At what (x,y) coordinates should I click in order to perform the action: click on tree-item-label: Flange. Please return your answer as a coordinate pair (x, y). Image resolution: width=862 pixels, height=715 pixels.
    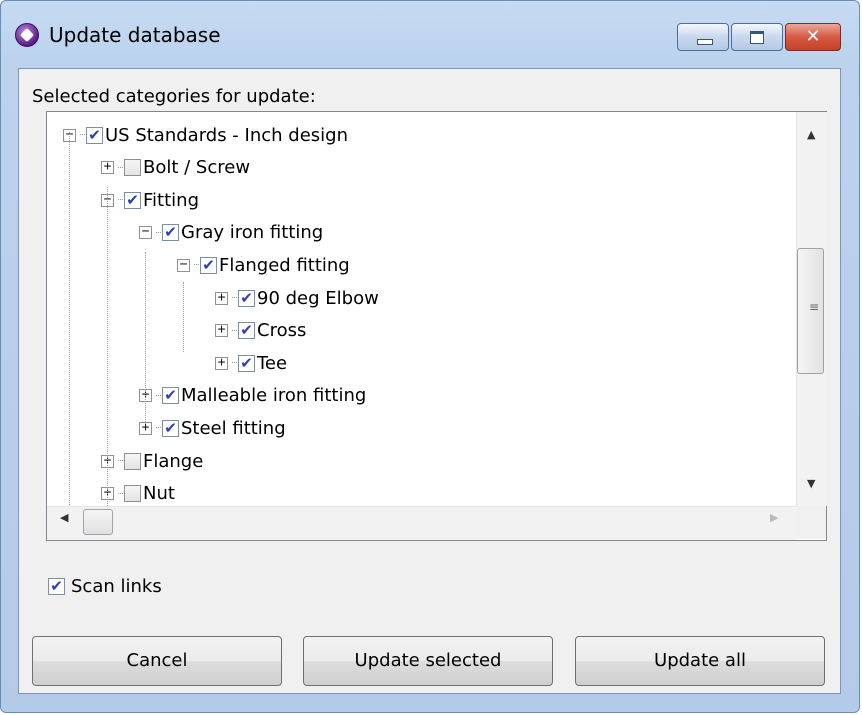
    Looking at the image, I should click on (173, 461).